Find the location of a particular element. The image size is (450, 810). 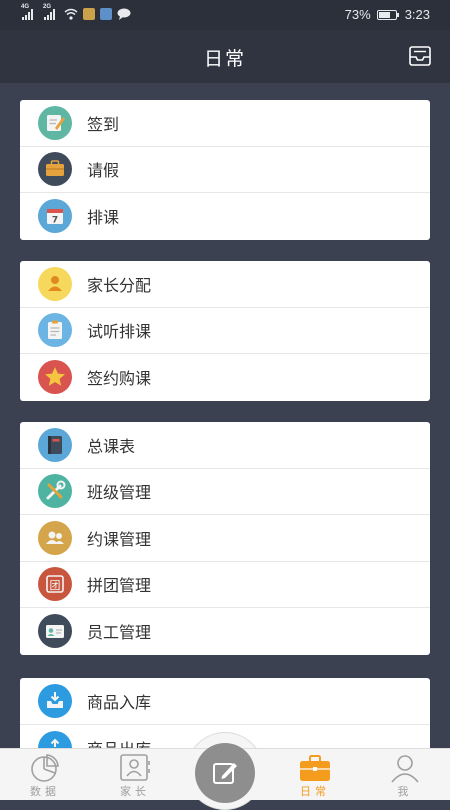

menu-item-checkin: 签到 is located at coordinates (225, 123).